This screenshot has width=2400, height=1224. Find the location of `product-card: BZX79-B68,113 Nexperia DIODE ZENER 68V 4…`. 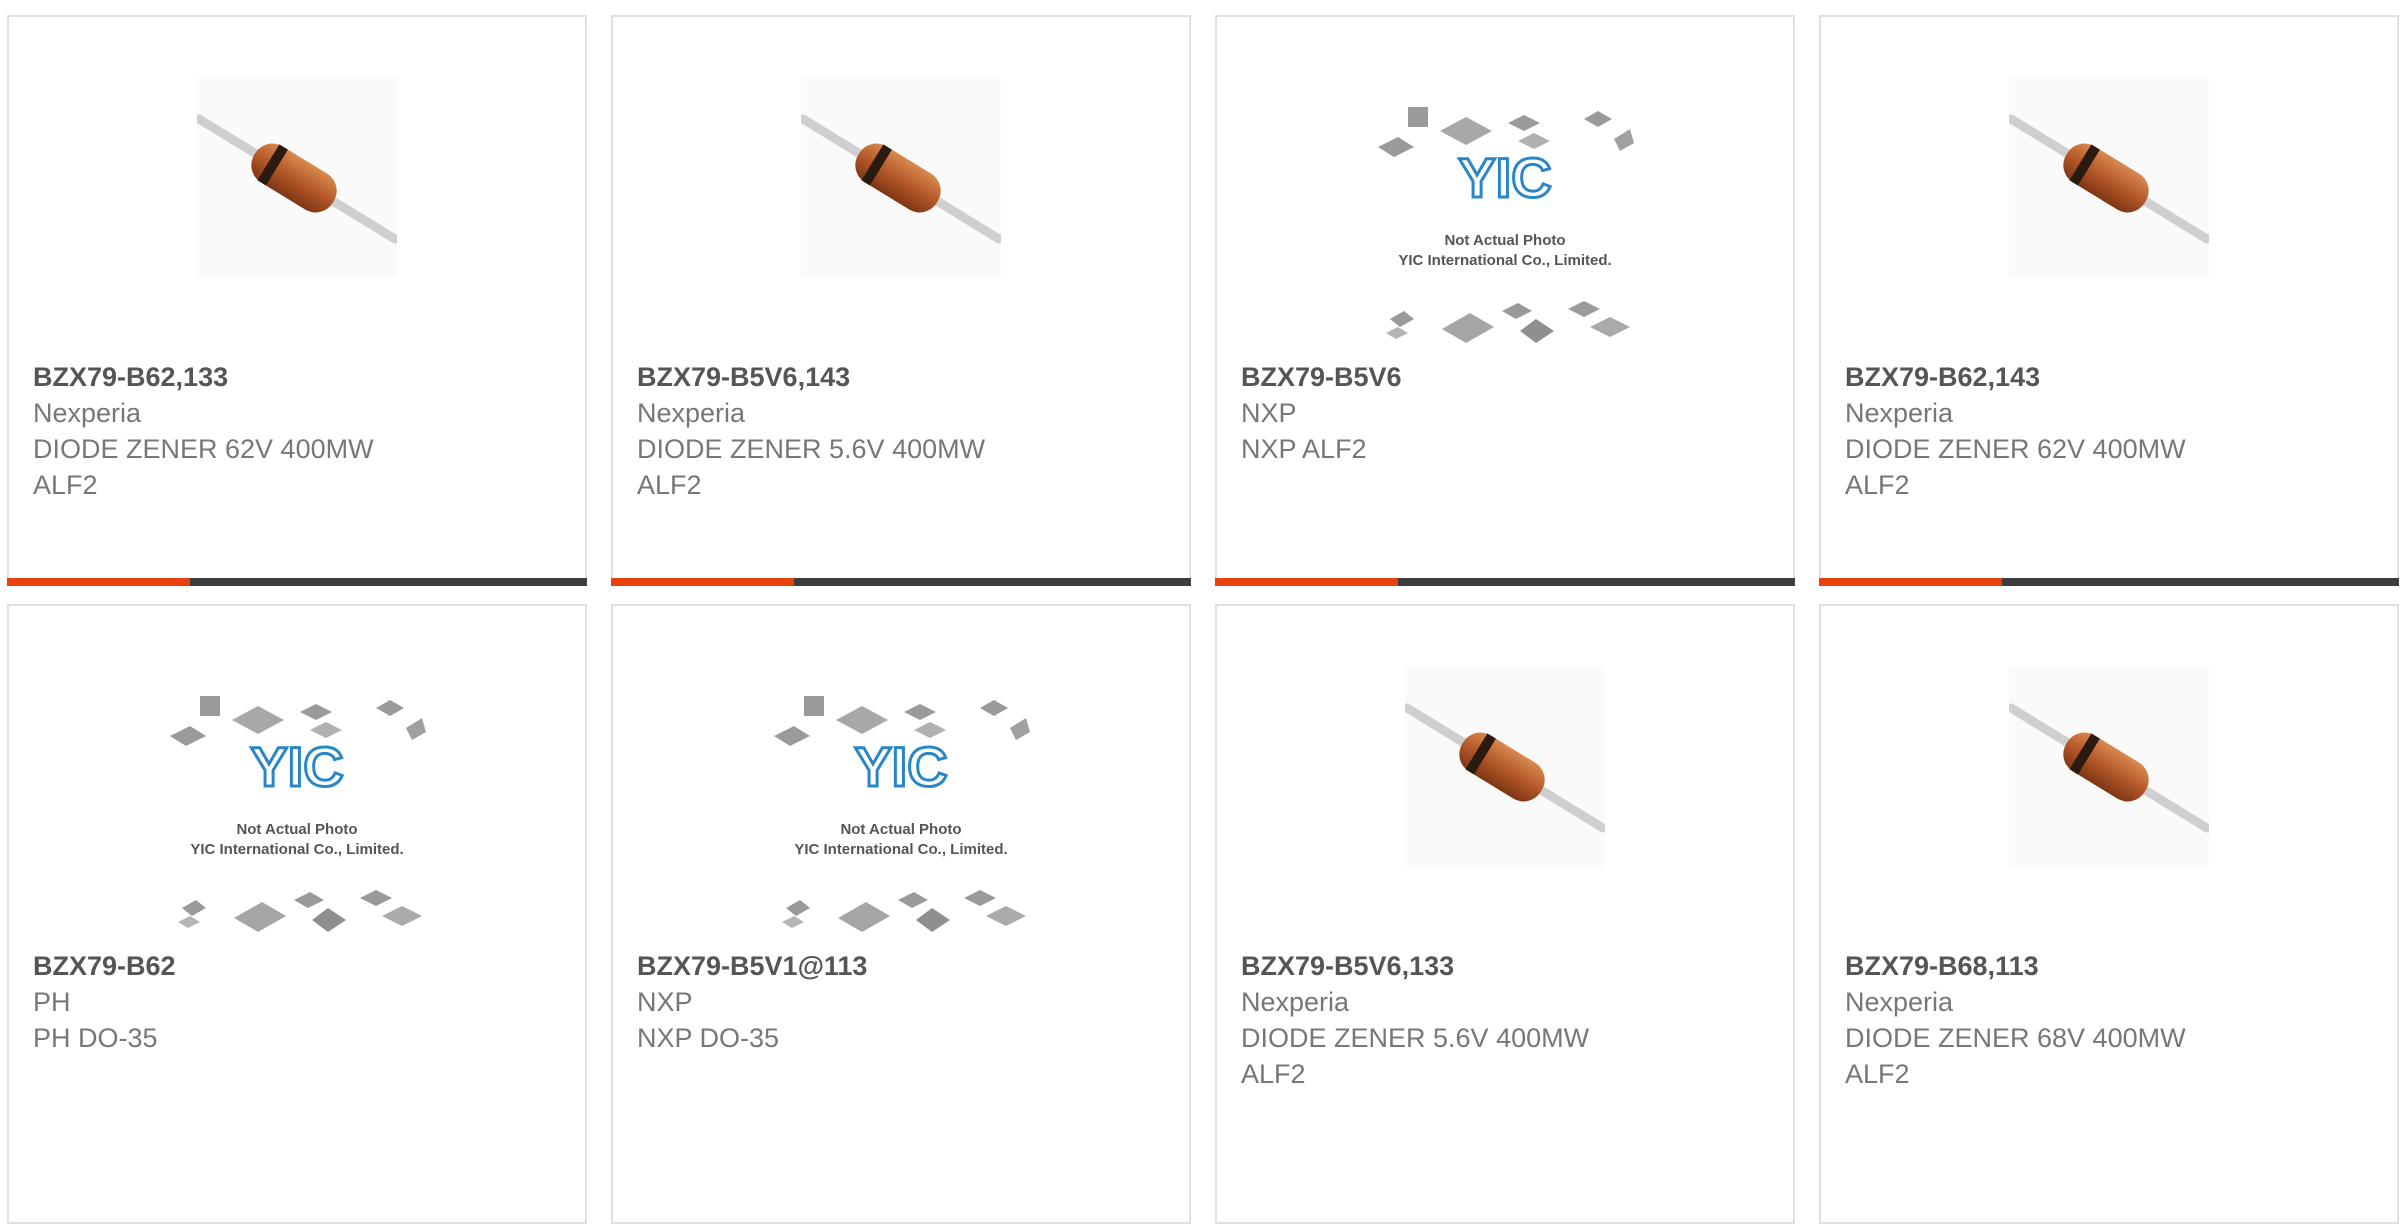

product-card: BZX79-B68,113 Nexperia DIODE ZENER 68V 4… is located at coordinates (2109, 914).